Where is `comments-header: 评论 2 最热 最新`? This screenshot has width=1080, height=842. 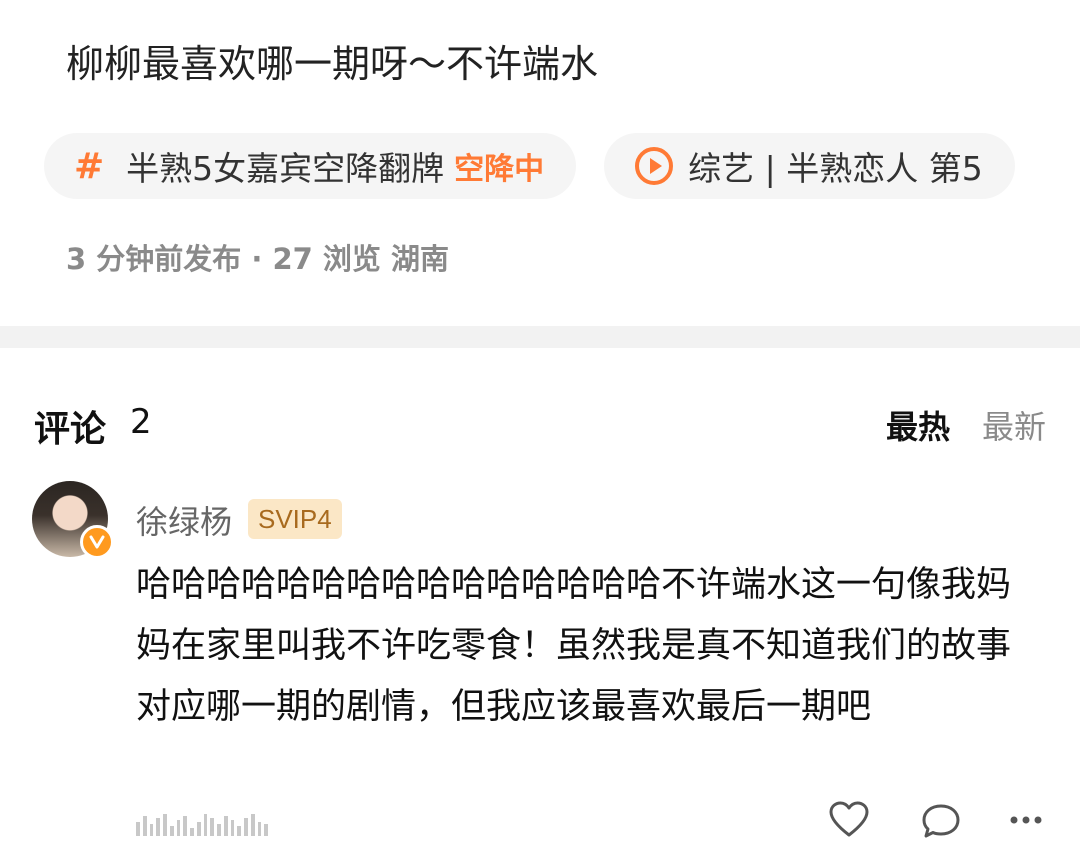
comments-header: 评论 2 最热 最新 is located at coordinates (540, 425).